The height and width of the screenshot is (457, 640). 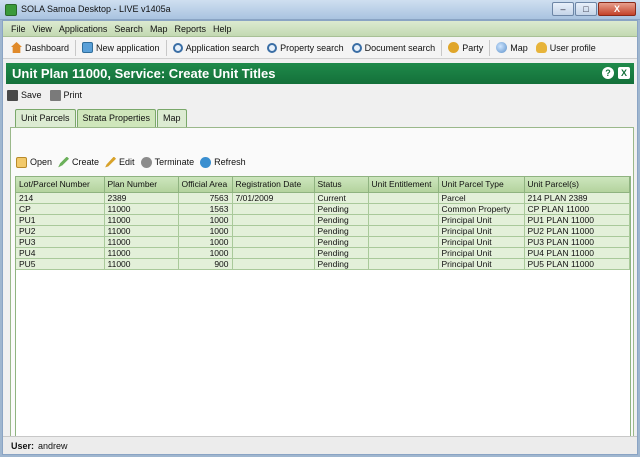 What do you see at coordinates (205, 185) in the screenshot?
I see `column-header: Official Area` at bounding box center [205, 185].